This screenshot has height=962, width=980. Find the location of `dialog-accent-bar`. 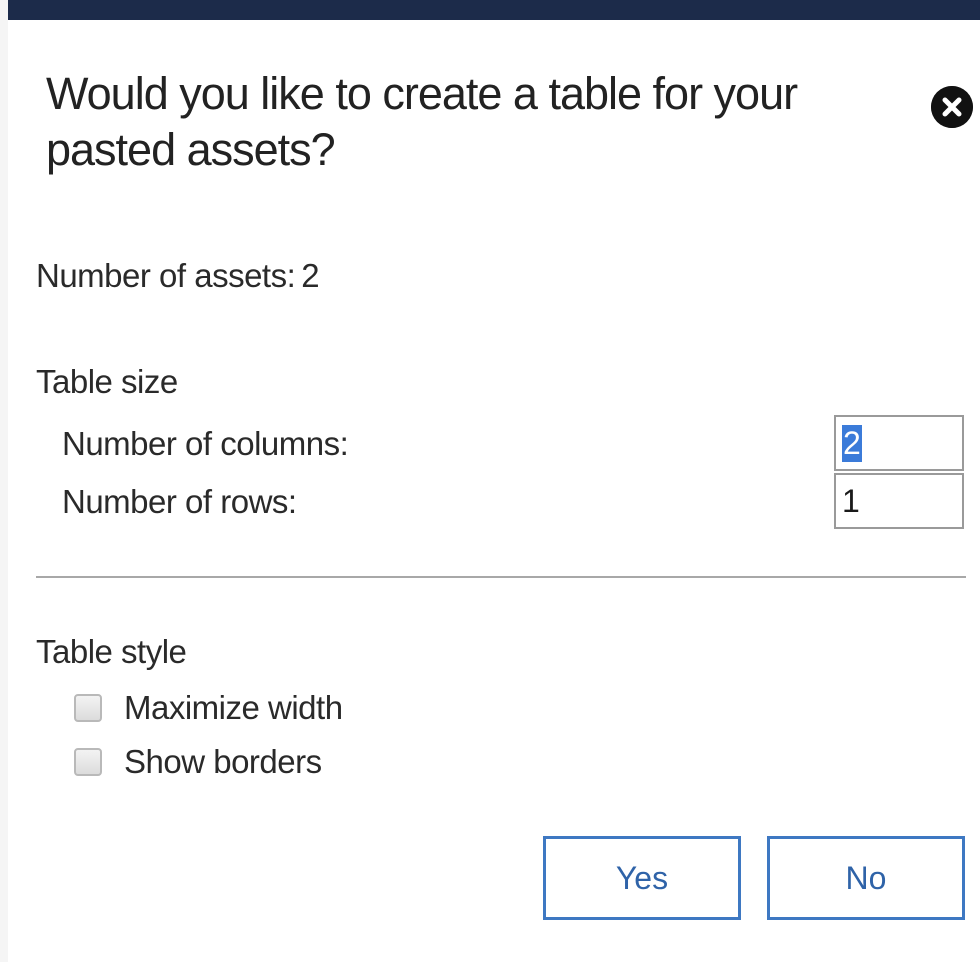

dialog-accent-bar is located at coordinates (494, 10).